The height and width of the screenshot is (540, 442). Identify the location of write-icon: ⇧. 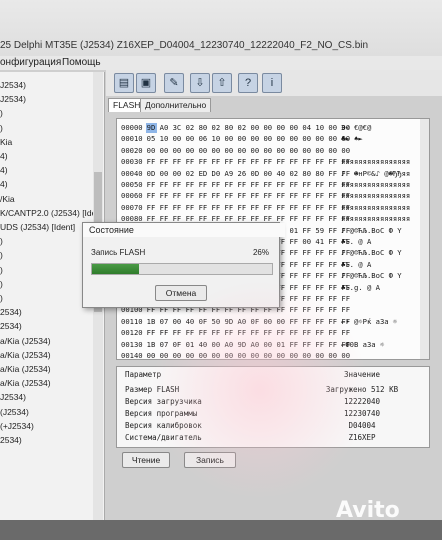
(222, 83).